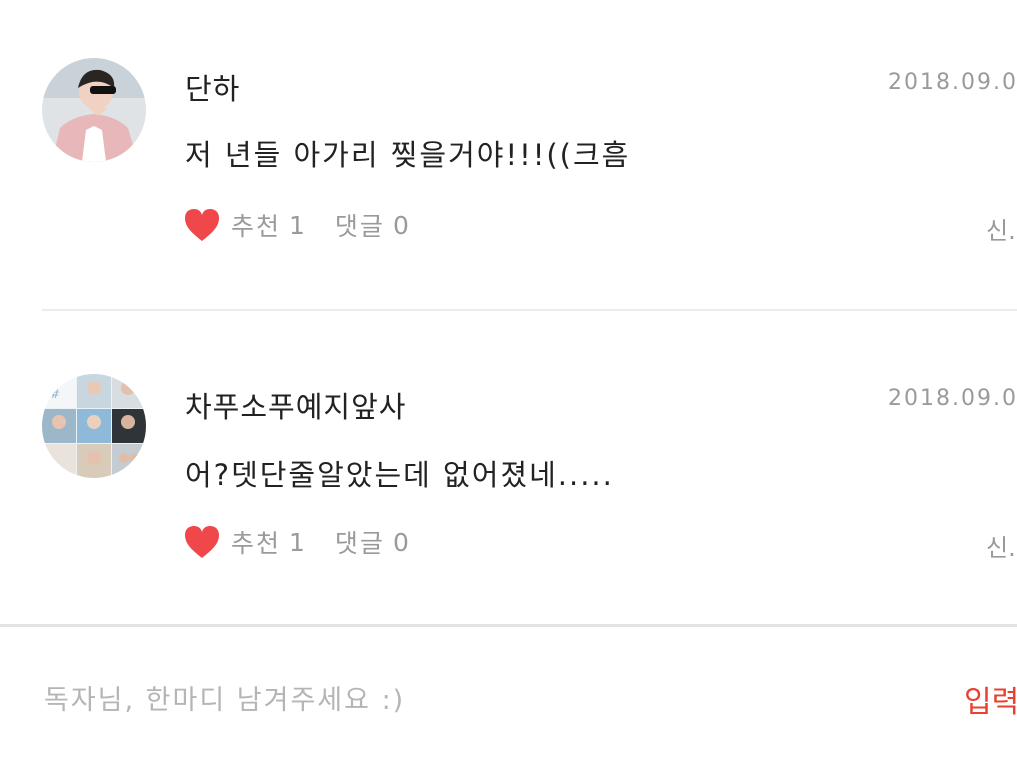  I want to click on avatar: #, so click(94, 426).